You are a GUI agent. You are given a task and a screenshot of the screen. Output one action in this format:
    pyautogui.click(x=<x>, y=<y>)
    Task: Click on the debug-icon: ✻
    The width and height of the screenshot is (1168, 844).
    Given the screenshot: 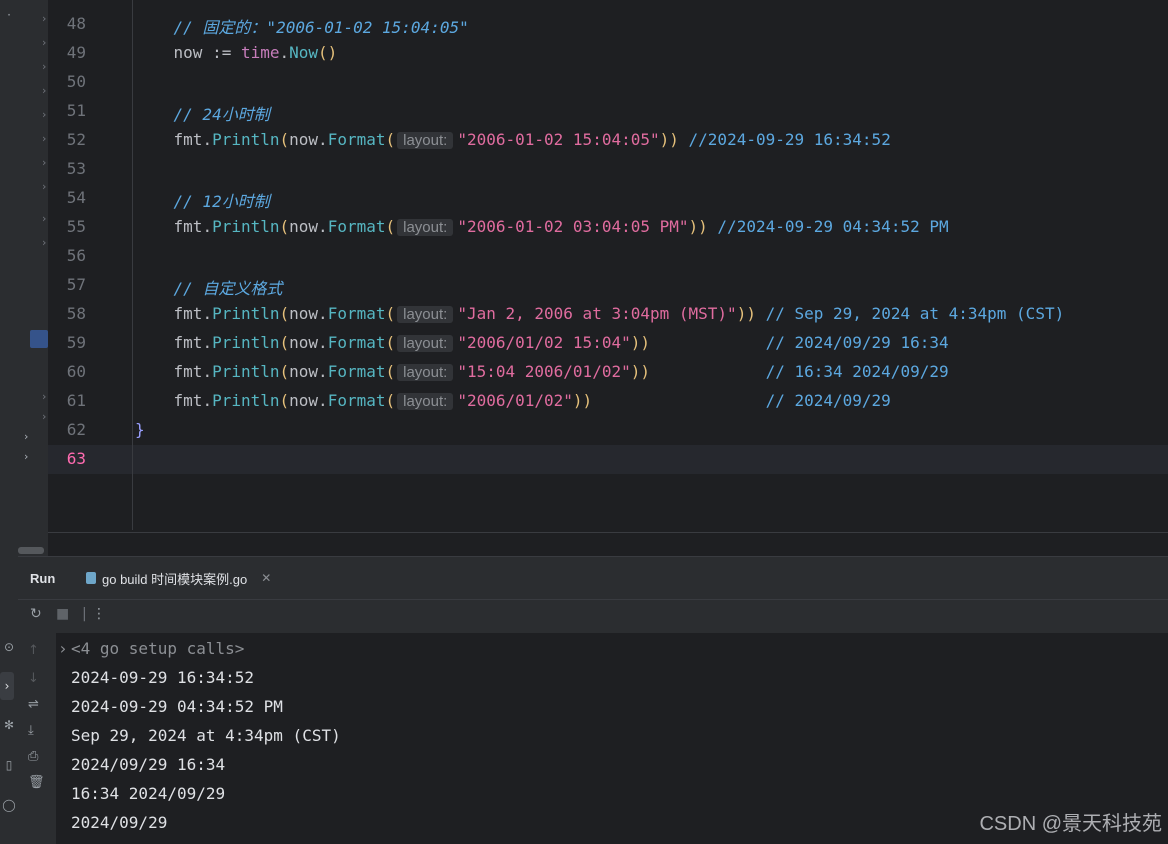 What is the action you would take?
    pyautogui.click(x=9, y=725)
    